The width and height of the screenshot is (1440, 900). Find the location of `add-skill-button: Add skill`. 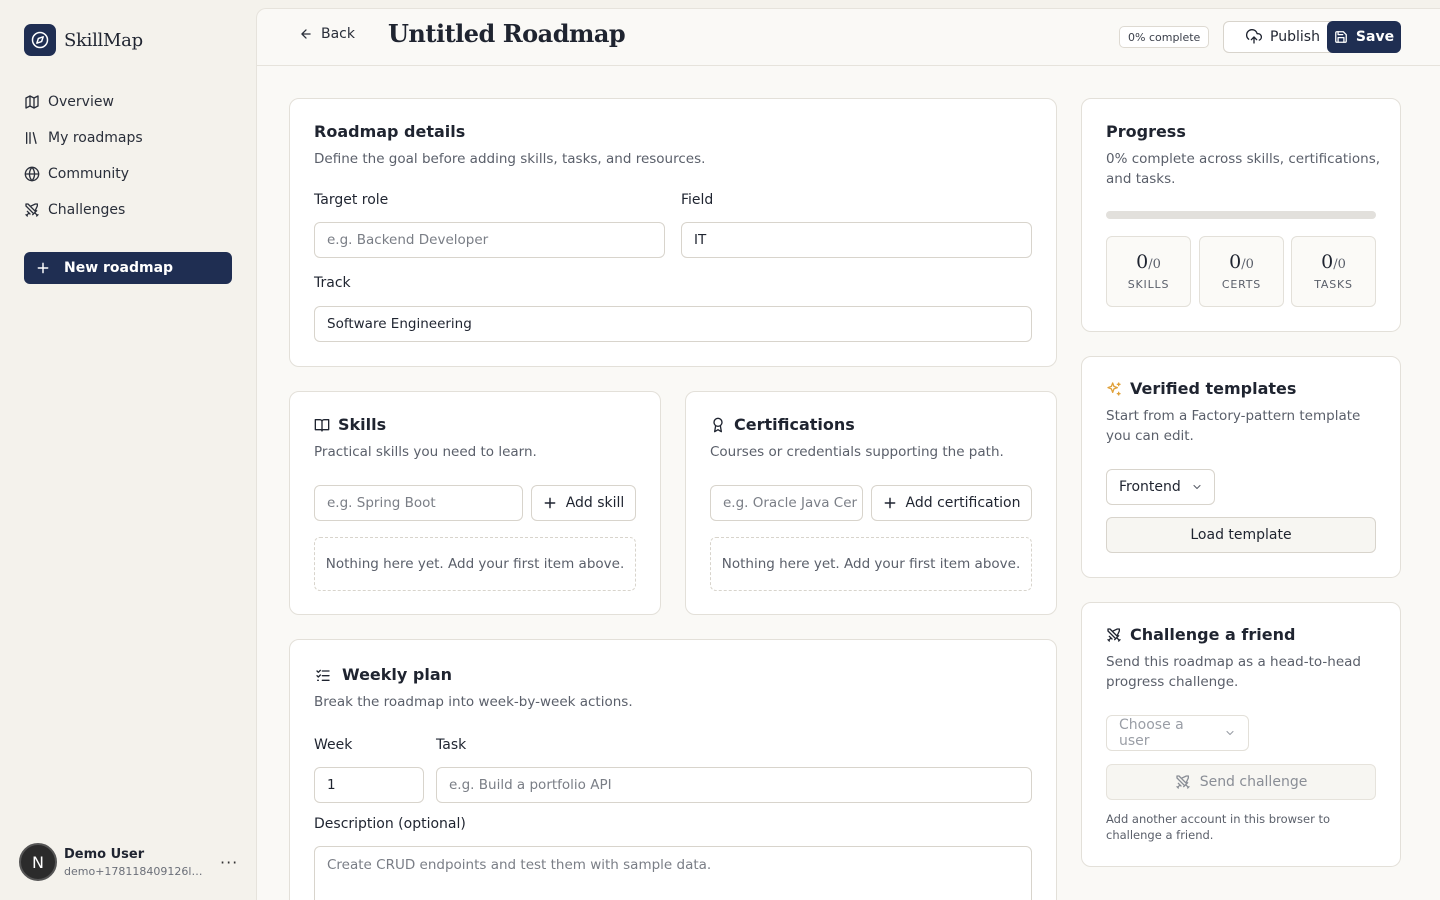

add-skill-button: Add skill is located at coordinates (583, 503).